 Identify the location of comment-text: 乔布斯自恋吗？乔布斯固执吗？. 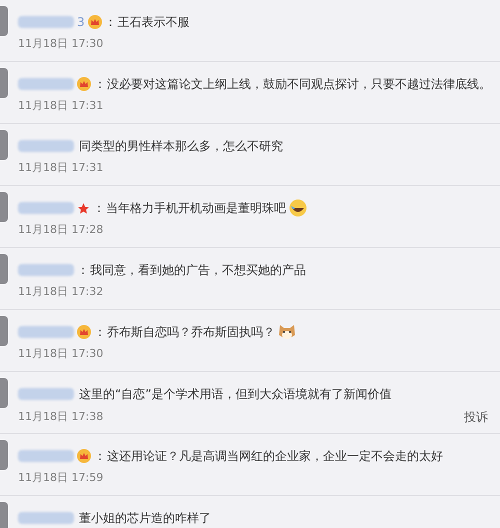
(191, 332).